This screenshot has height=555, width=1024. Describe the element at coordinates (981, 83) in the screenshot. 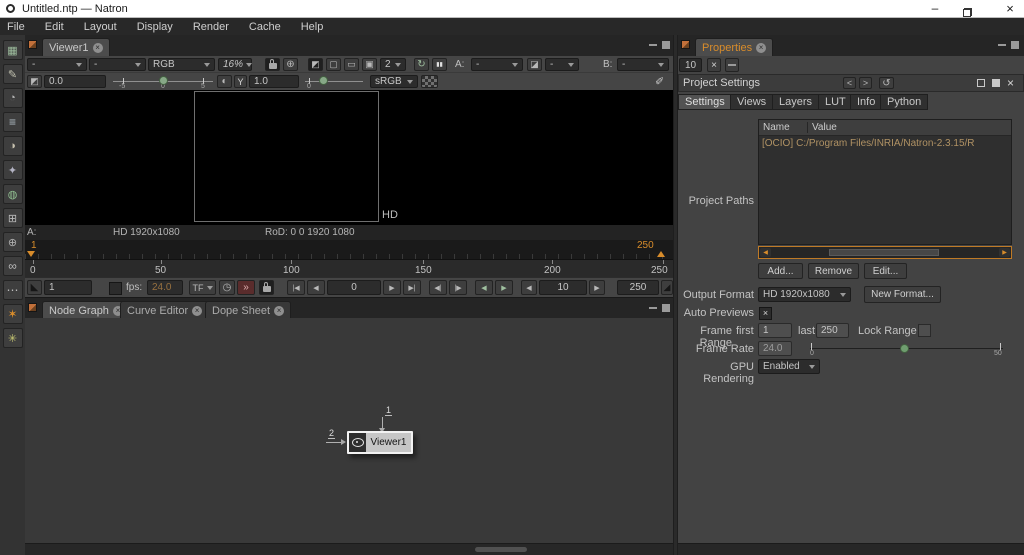

I see `panel-minimize-button` at that location.